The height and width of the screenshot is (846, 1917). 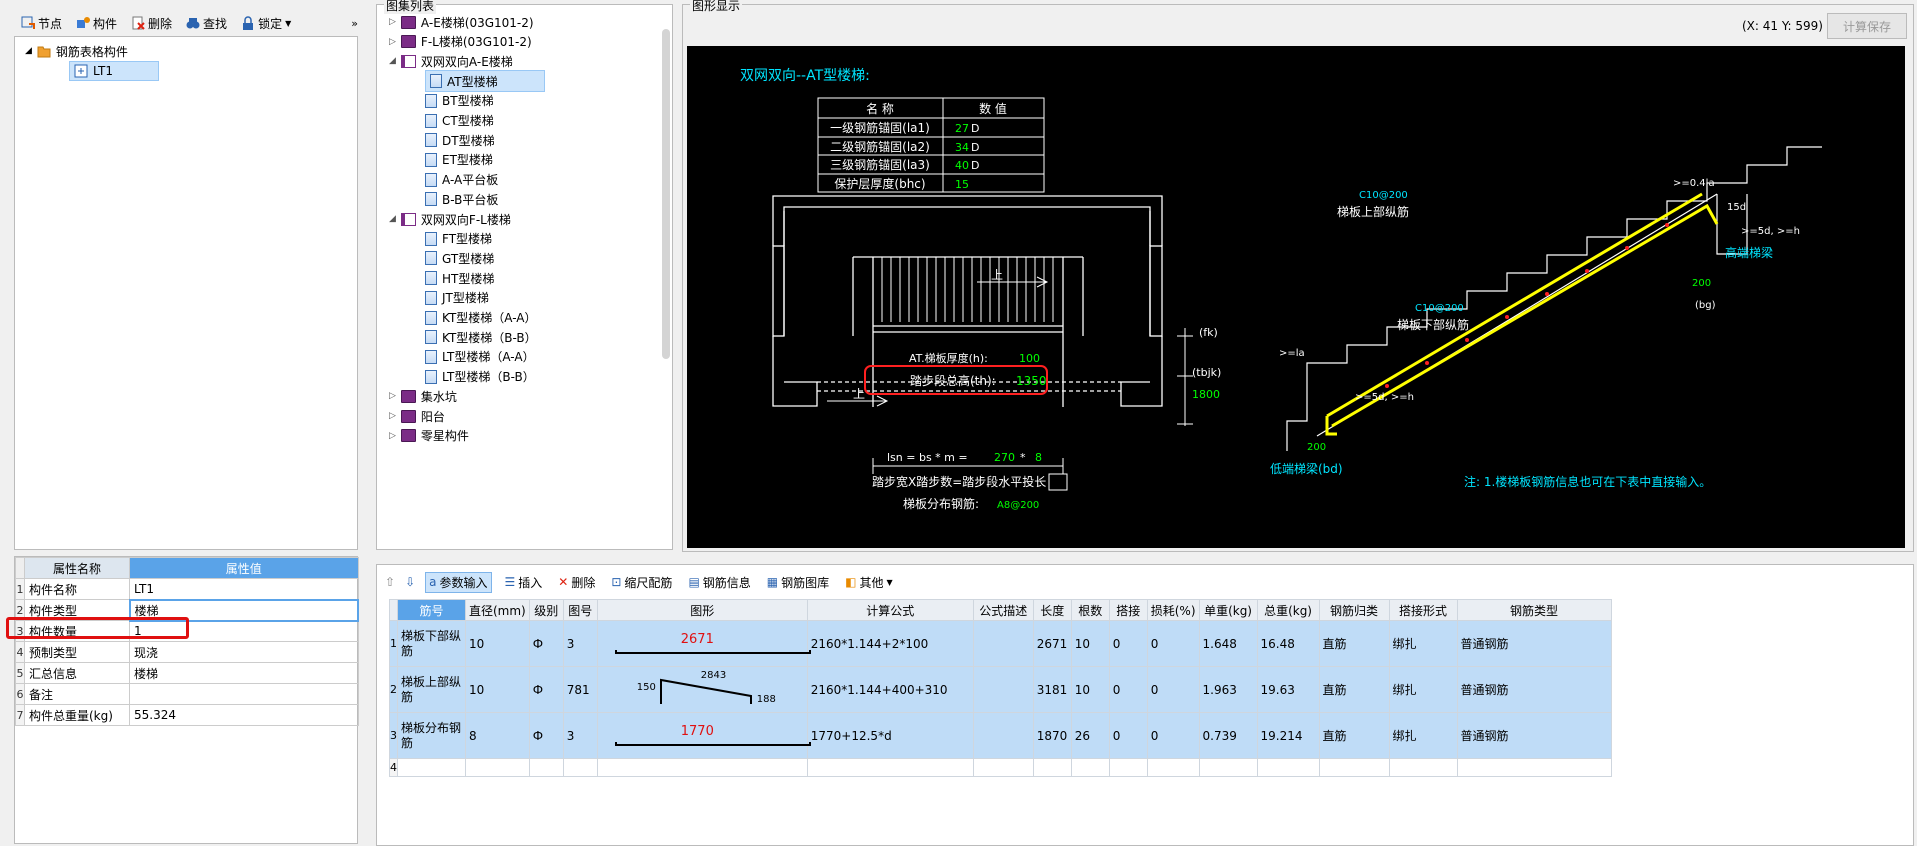 What do you see at coordinates (1228, 689) in the screenshot?
I see `grid-cell-unit: 1.963` at bounding box center [1228, 689].